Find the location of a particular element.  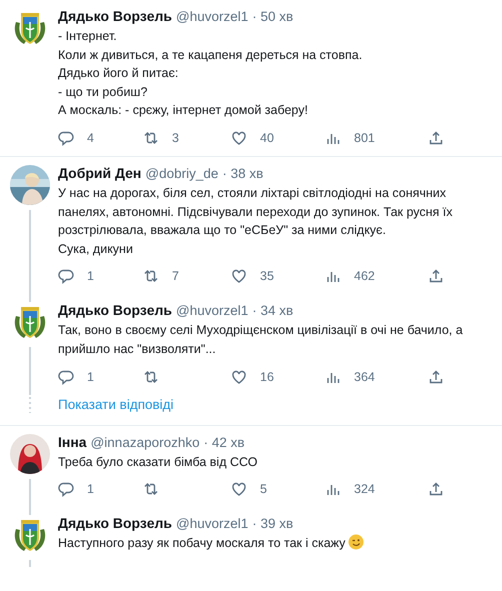

count-label: 364 is located at coordinates (364, 377).